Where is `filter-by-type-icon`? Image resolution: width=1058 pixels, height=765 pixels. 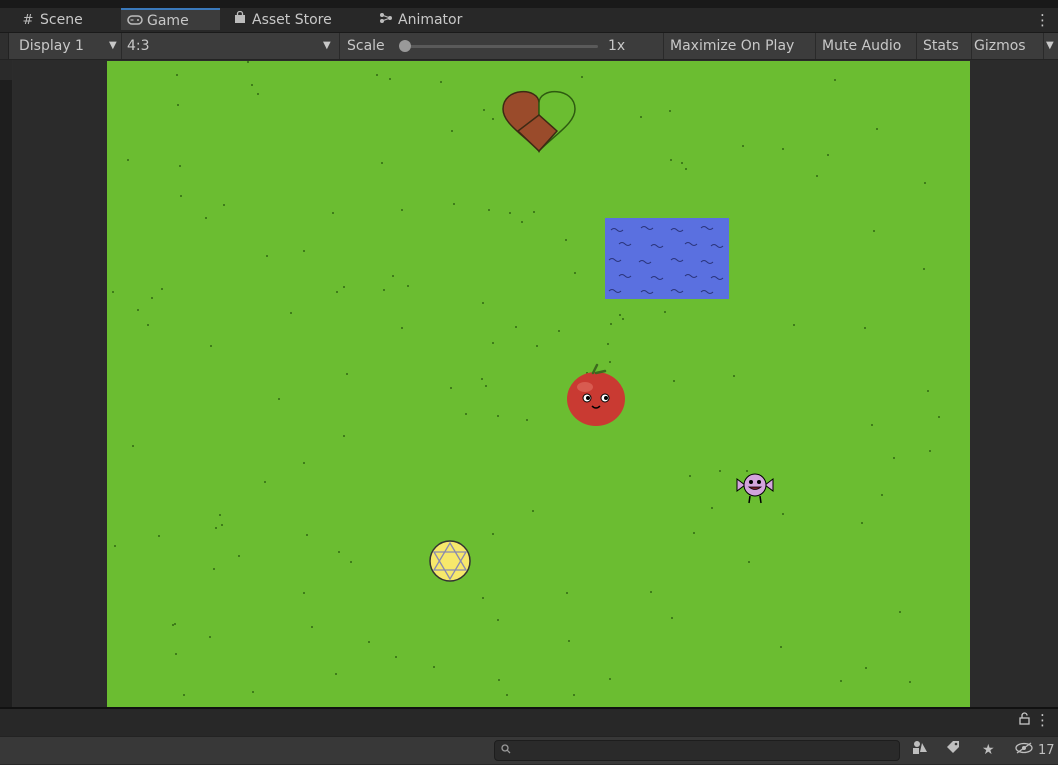 filter-by-type-icon is located at coordinates (920, 750).